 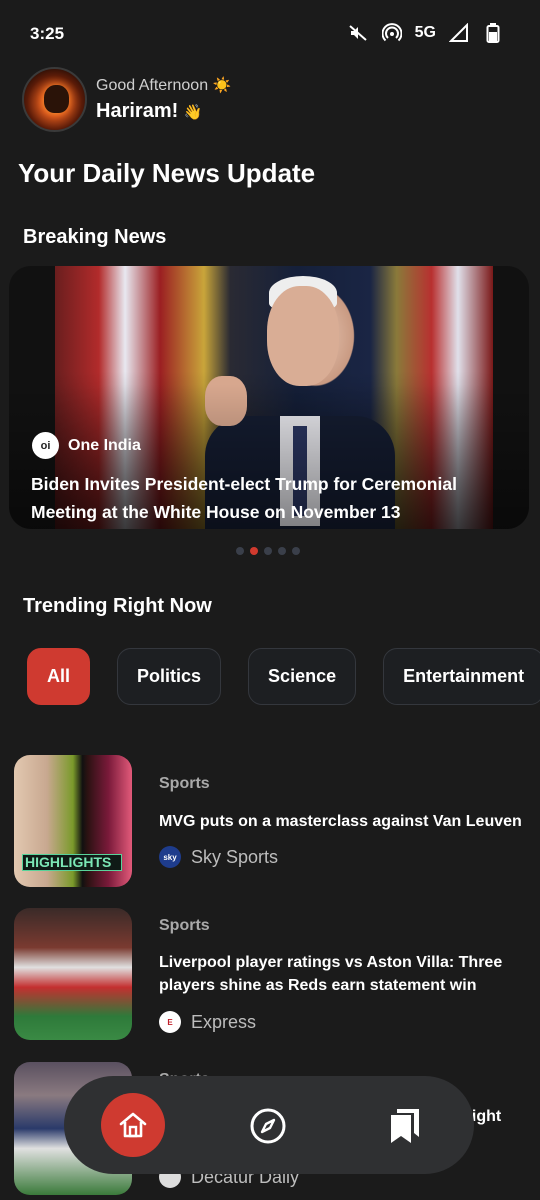 I want to click on breaking-news-title: Breaking News, so click(x=95, y=237).